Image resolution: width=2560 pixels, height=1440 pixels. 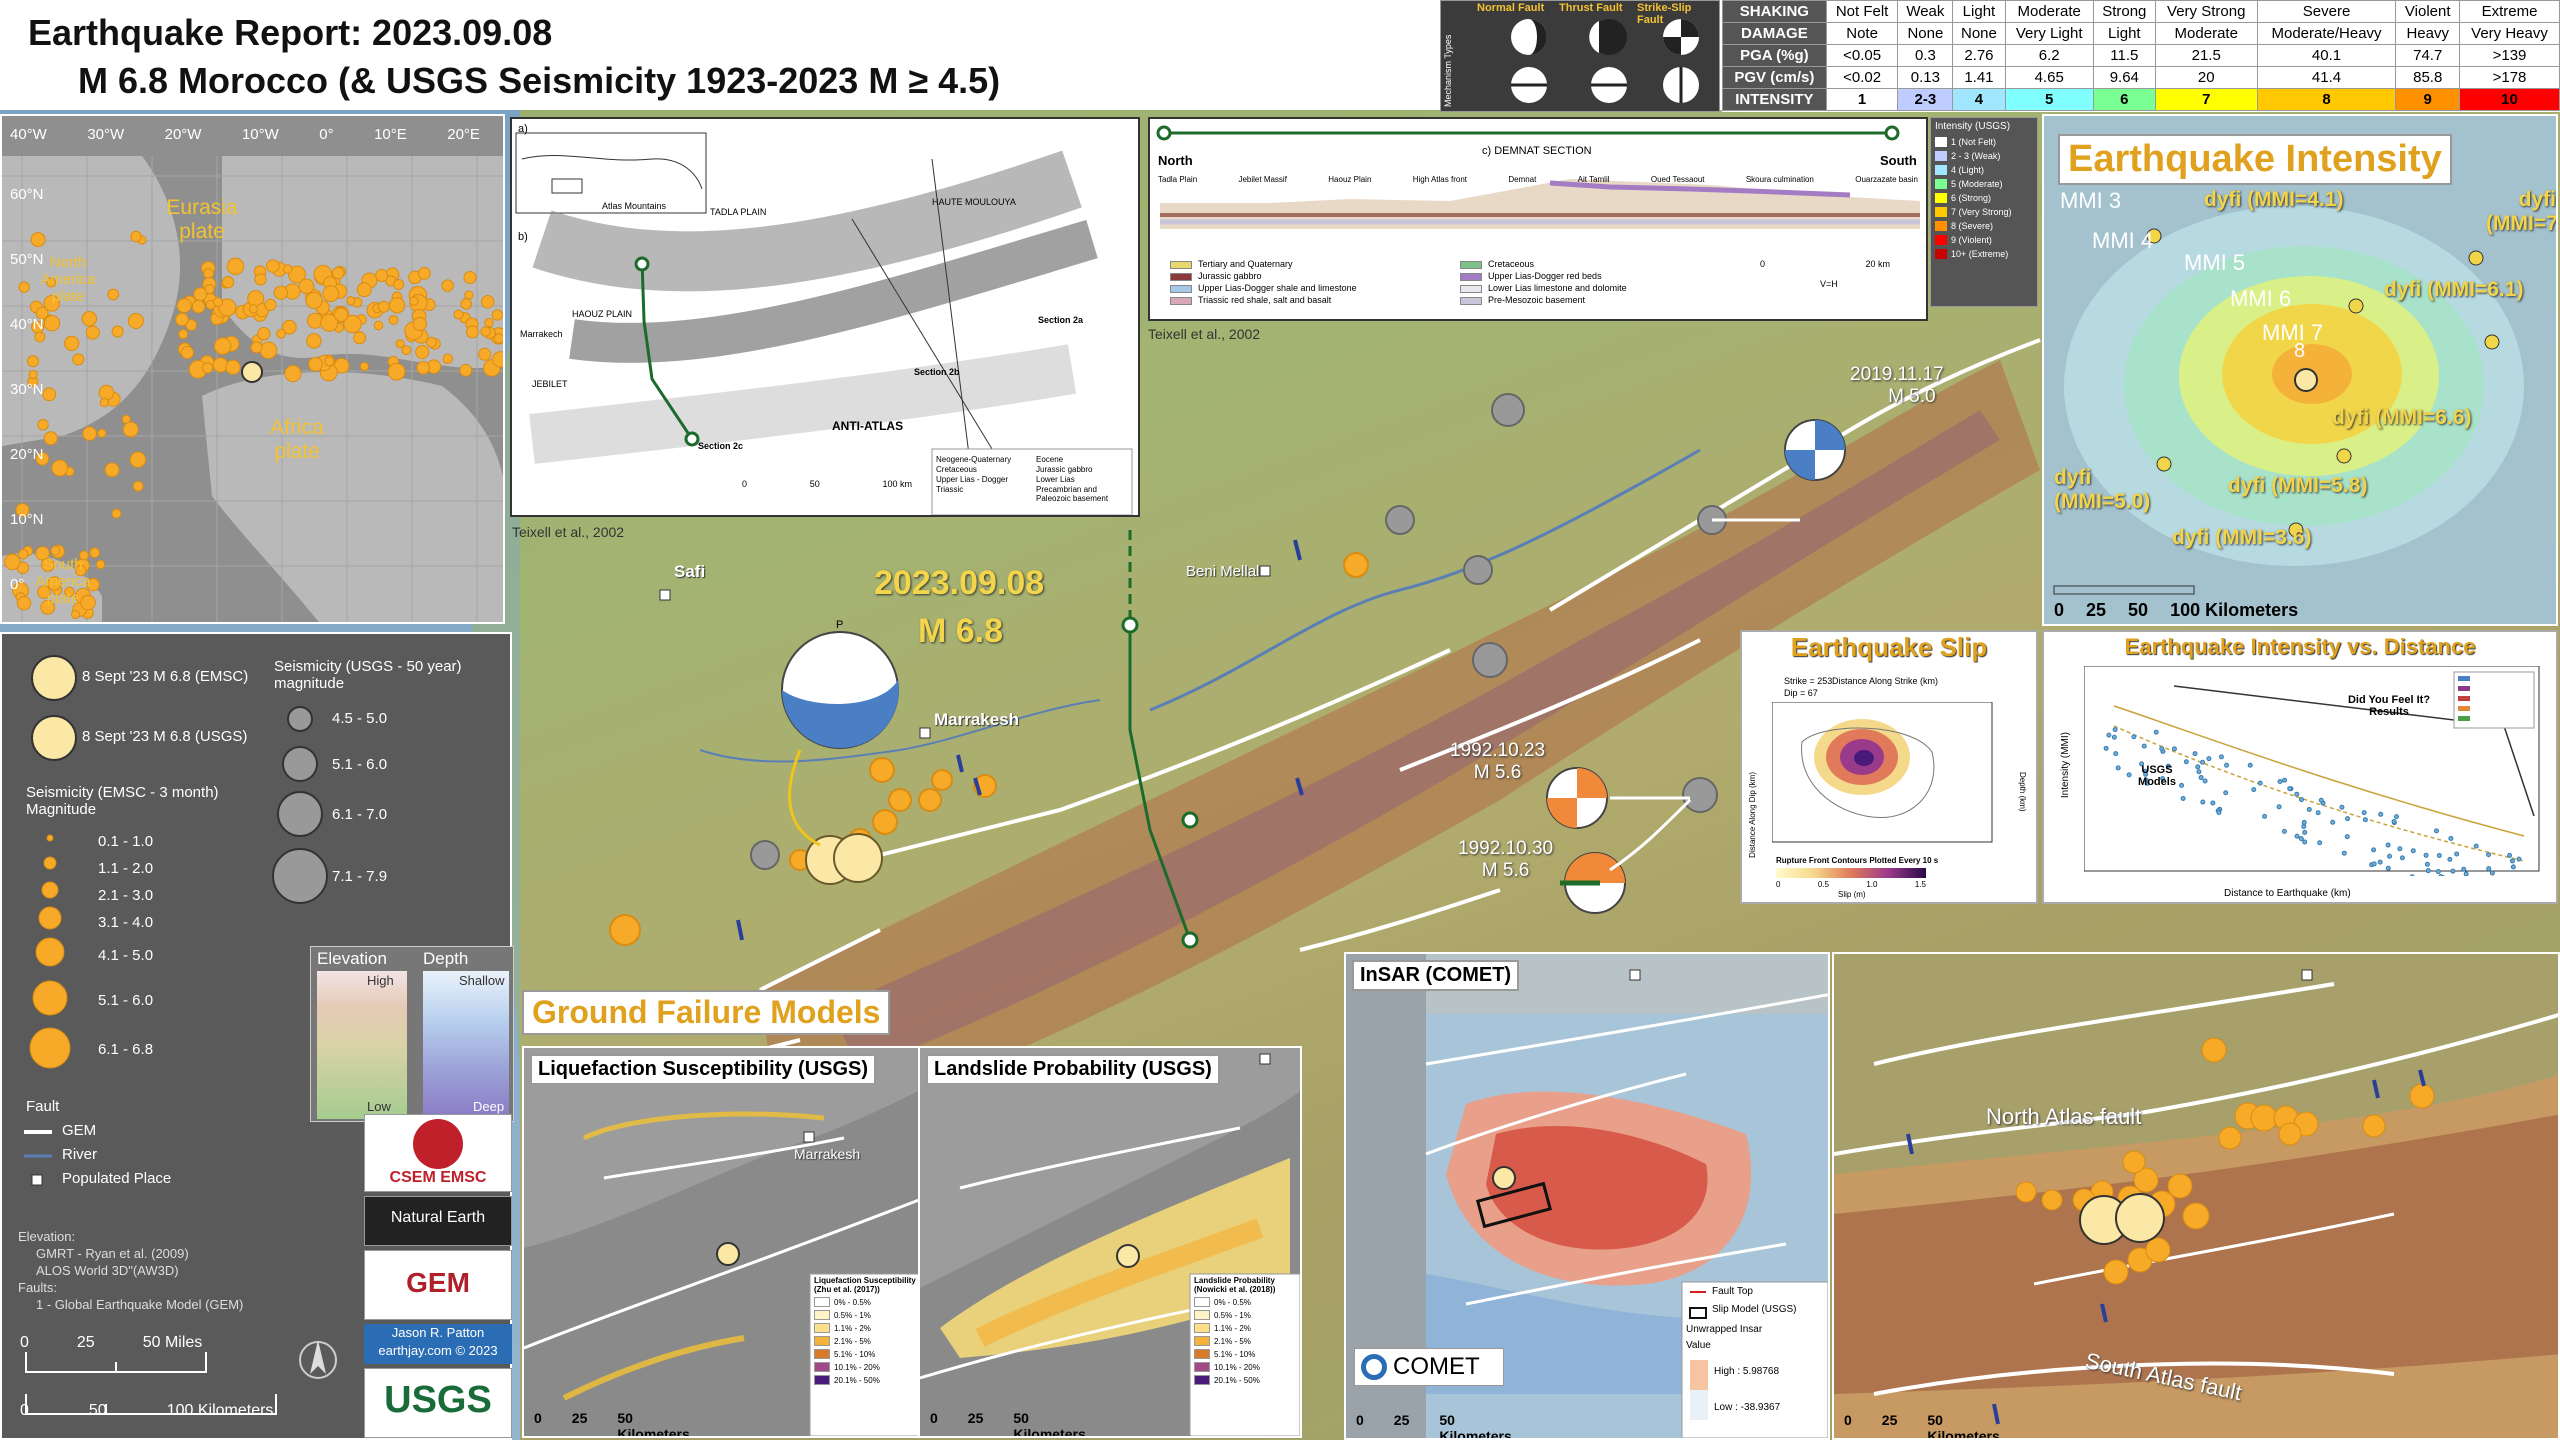 I want to click on logo-gem: GEM, so click(x=438, y=1285).